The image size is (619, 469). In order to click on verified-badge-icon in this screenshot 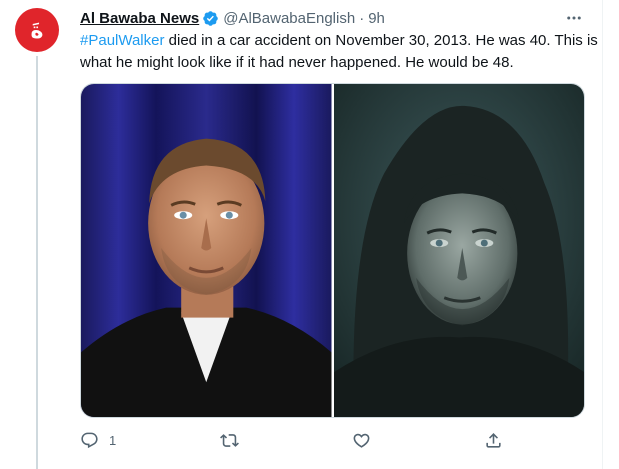, I will do `click(210, 18)`.